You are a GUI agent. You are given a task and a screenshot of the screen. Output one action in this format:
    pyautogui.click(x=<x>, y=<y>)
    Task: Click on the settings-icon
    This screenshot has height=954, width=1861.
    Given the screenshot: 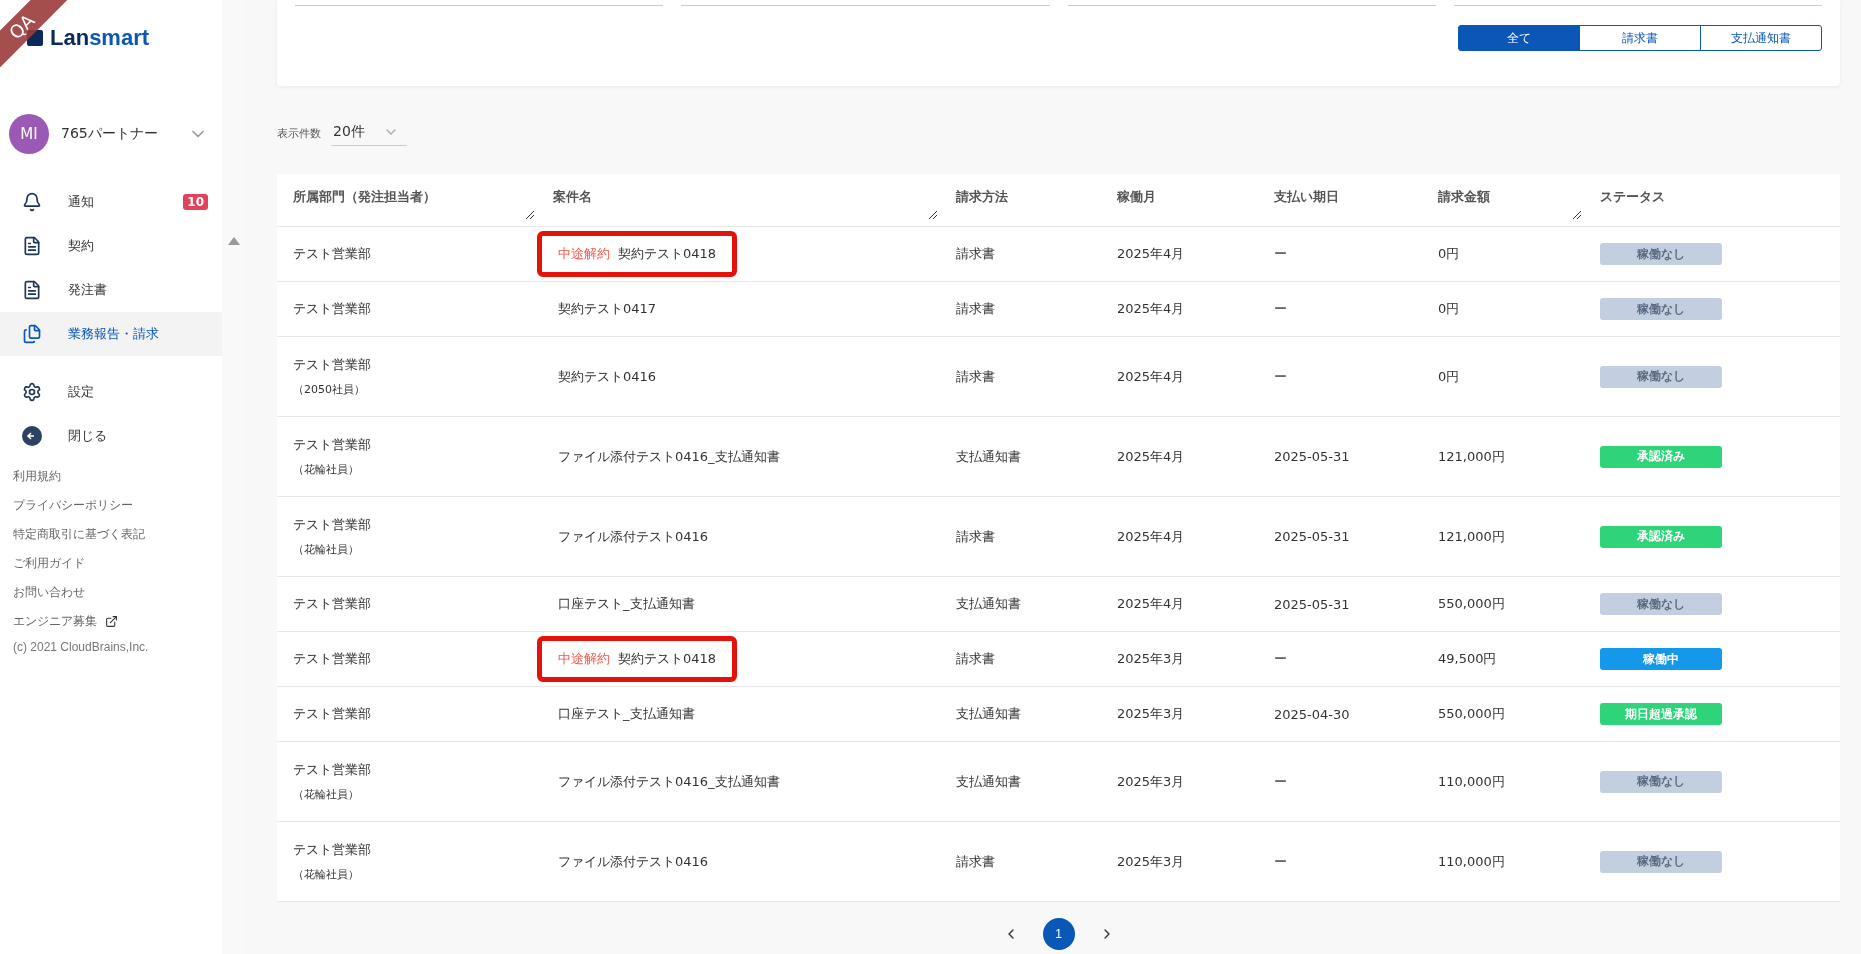 What is the action you would take?
    pyautogui.click(x=32, y=392)
    